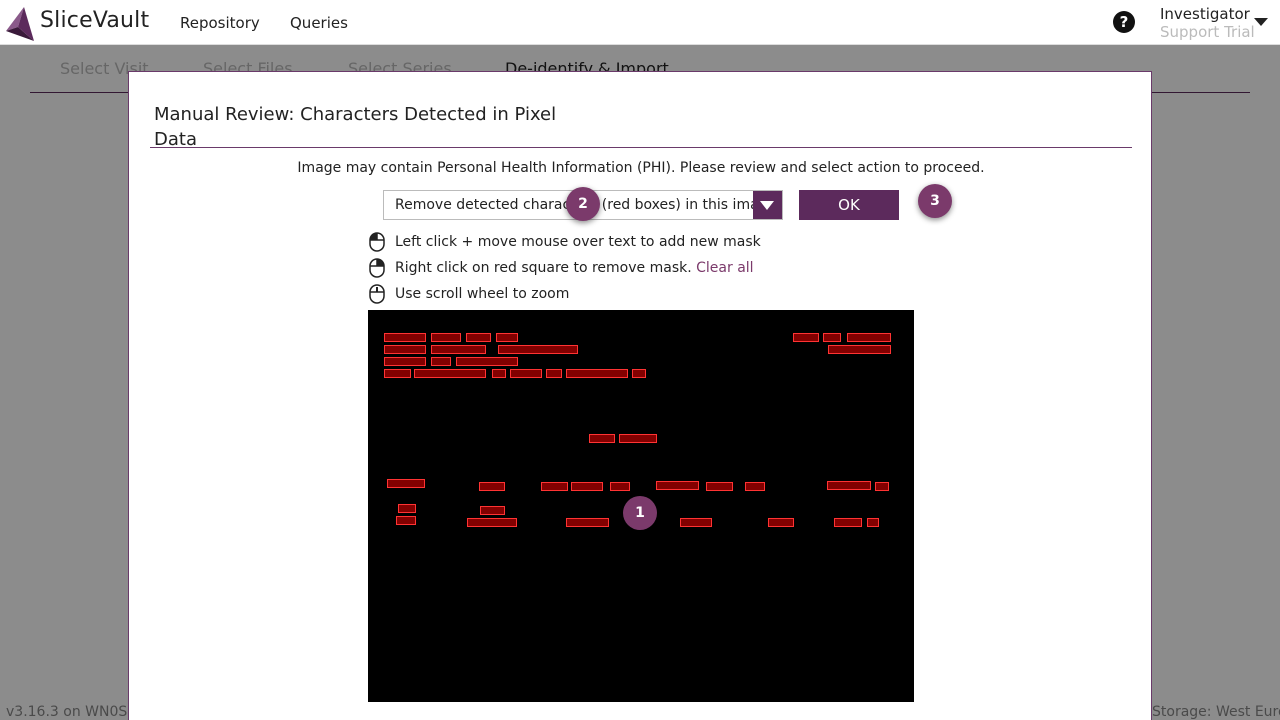 The image size is (1280, 720). Describe the element at coordinates (319, 23) in the screenshot. I see `nav-queries: Queries` at that location.